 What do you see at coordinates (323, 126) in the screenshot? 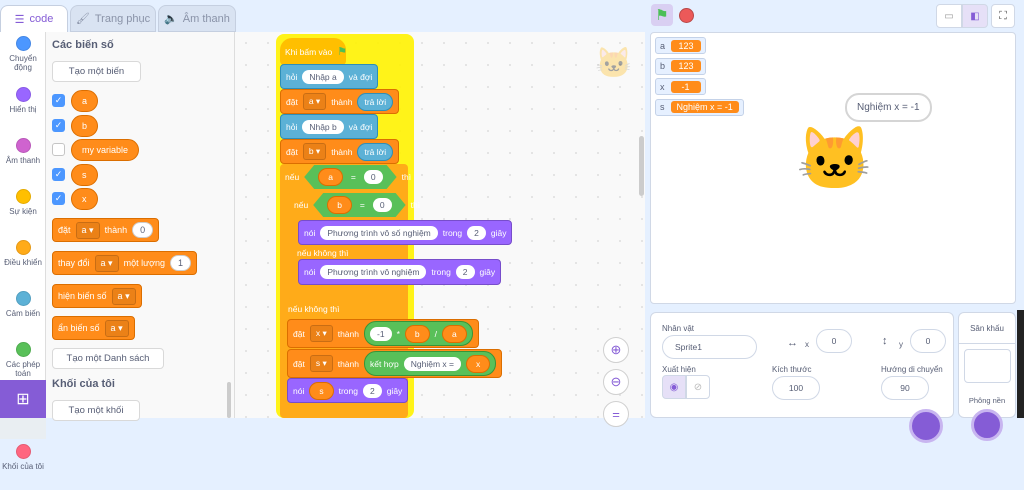
I see `ask-text: Nhập b` at bounding box center [323, 126].